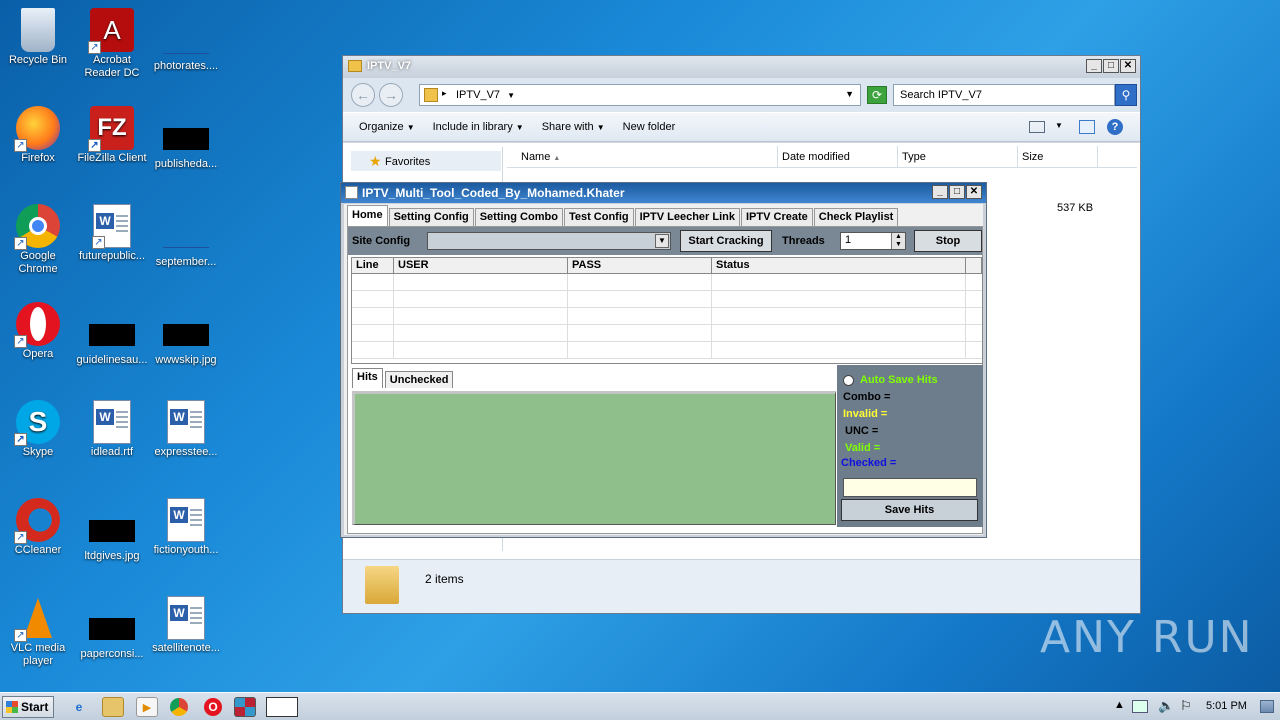 The height and width of the screenshot is (720, 1280). What do you see at coordinates (642, 157) in the screenshot?
I see `column-name: Name ▲` at bounding box center [642, 157].